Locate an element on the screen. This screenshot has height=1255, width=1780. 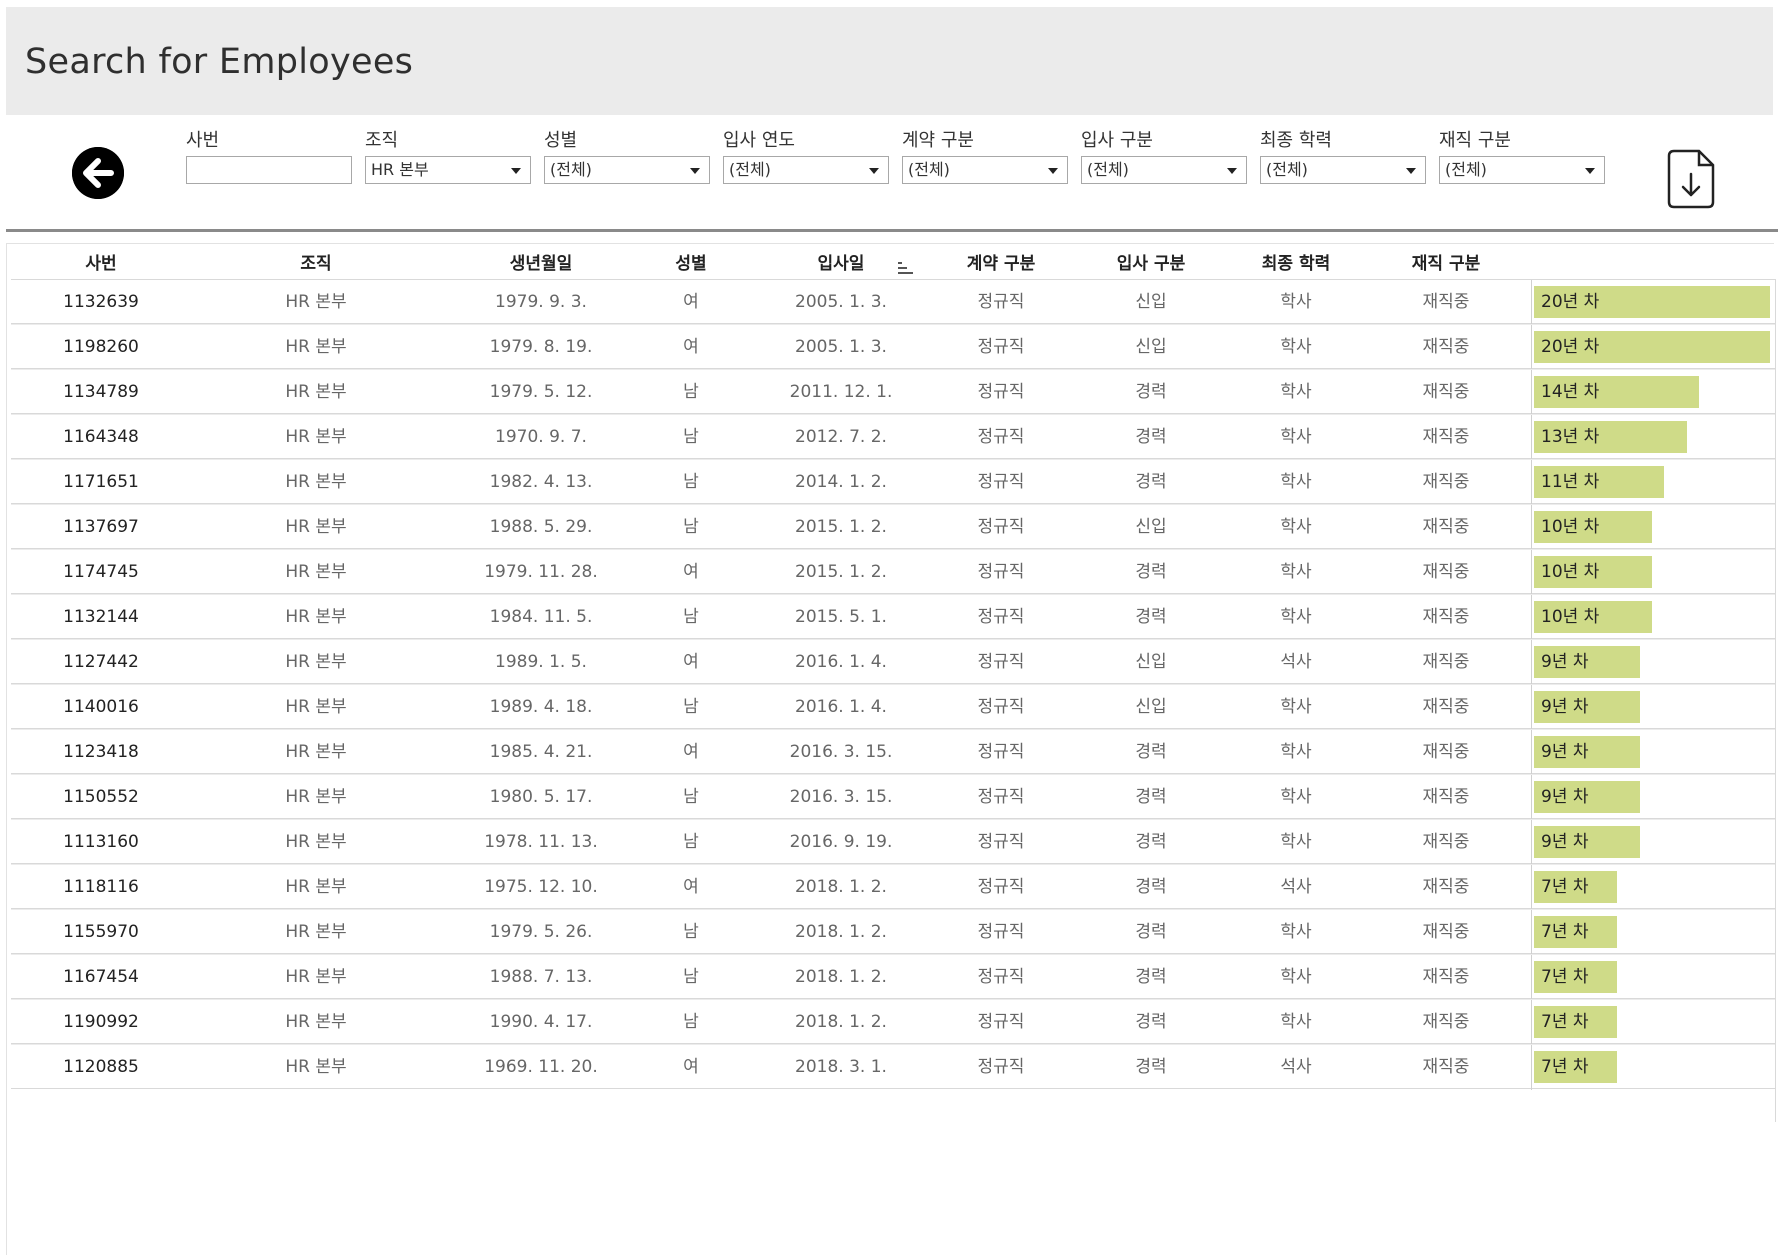
cell-employee-id: 1134789 is located at coordinates (101, 392).